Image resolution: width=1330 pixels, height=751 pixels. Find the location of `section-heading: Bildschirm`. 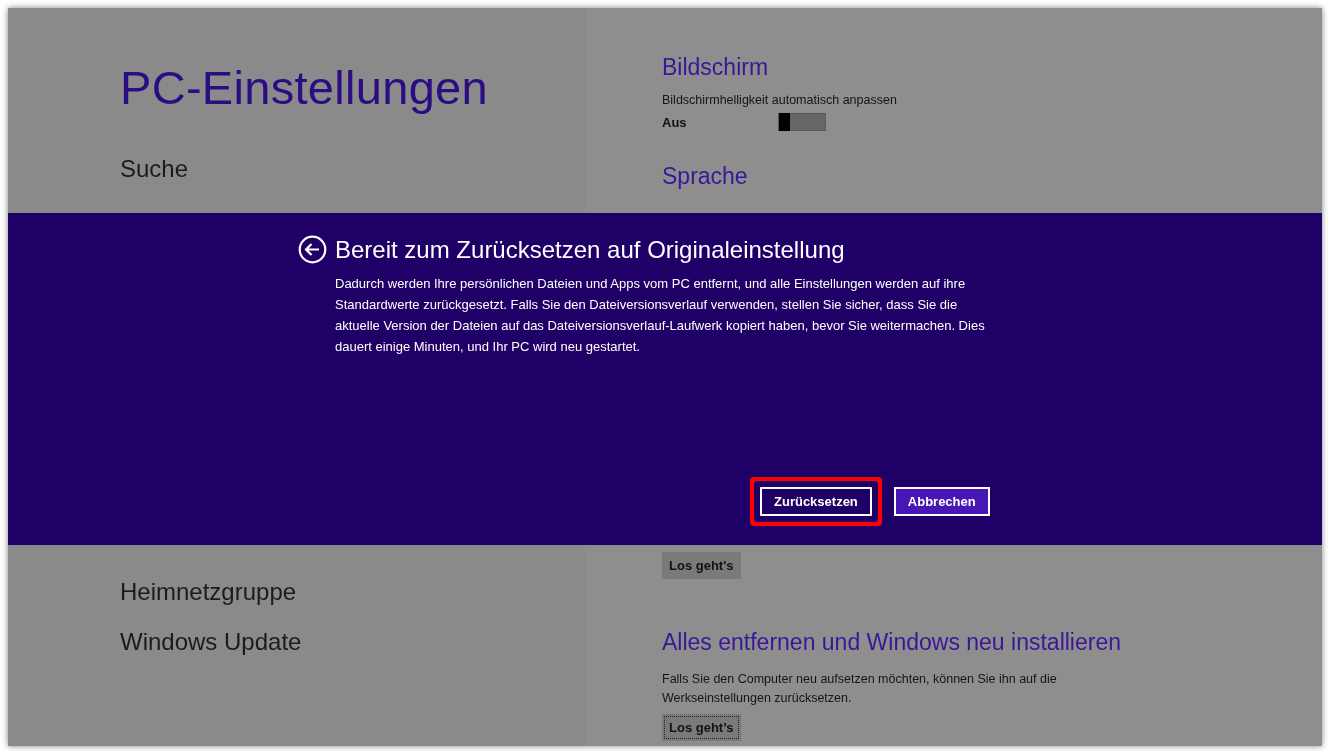

section-heading: Bildschirm is located at coordinates (715, 67).